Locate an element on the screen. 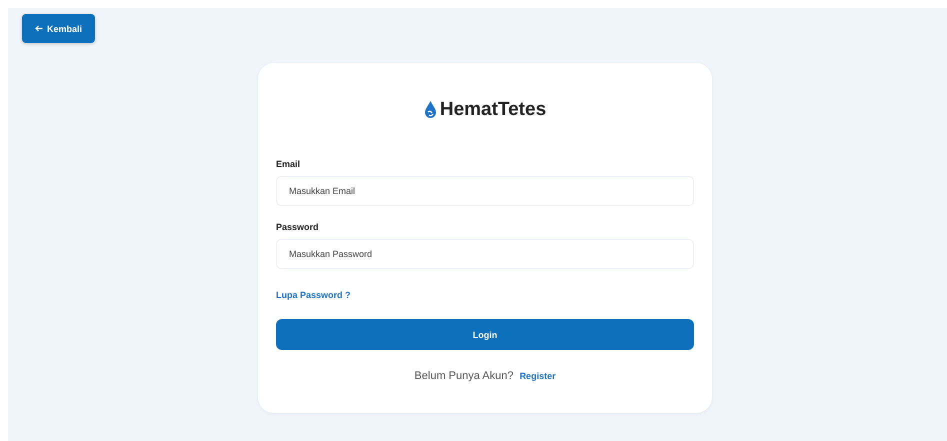 The width and height of the screenshot is (947, 441). field-label: Password is located at coordinates (298, 227).